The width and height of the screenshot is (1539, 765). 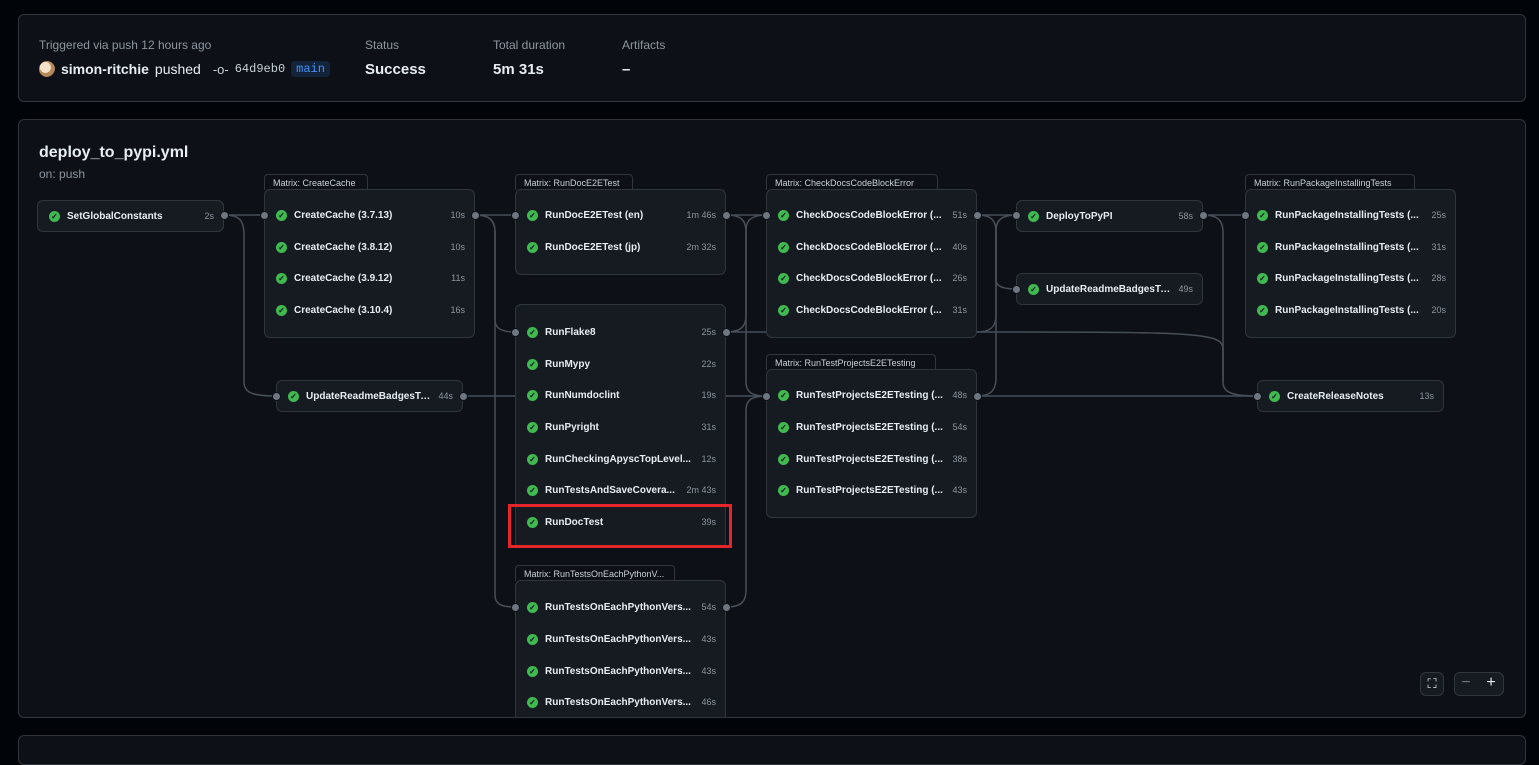 I want to click on job-runnumdoclint: ✓ RunNumdoclint 19s, so click(x=620, y=395).